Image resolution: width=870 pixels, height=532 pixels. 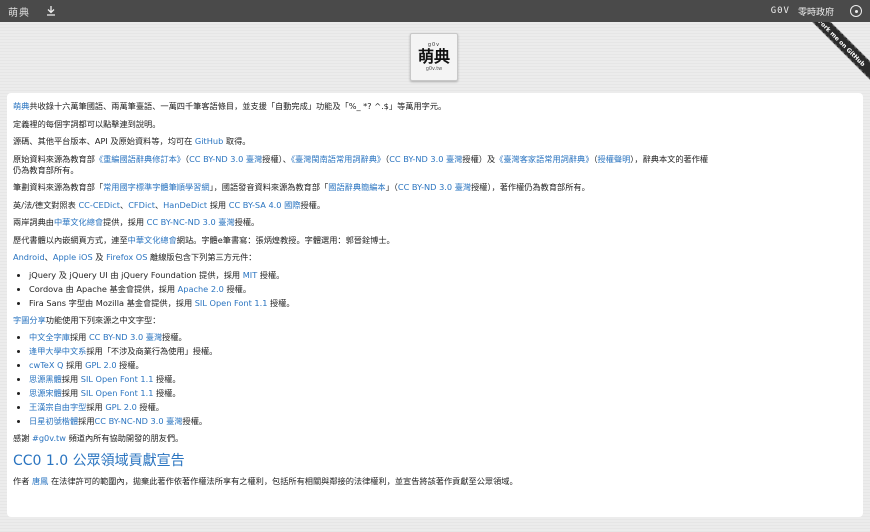 What do you see at coordinates (19, 11) in the screenshot?
I see `home-logo-button: 萌典` at bounding box center [19, 11].